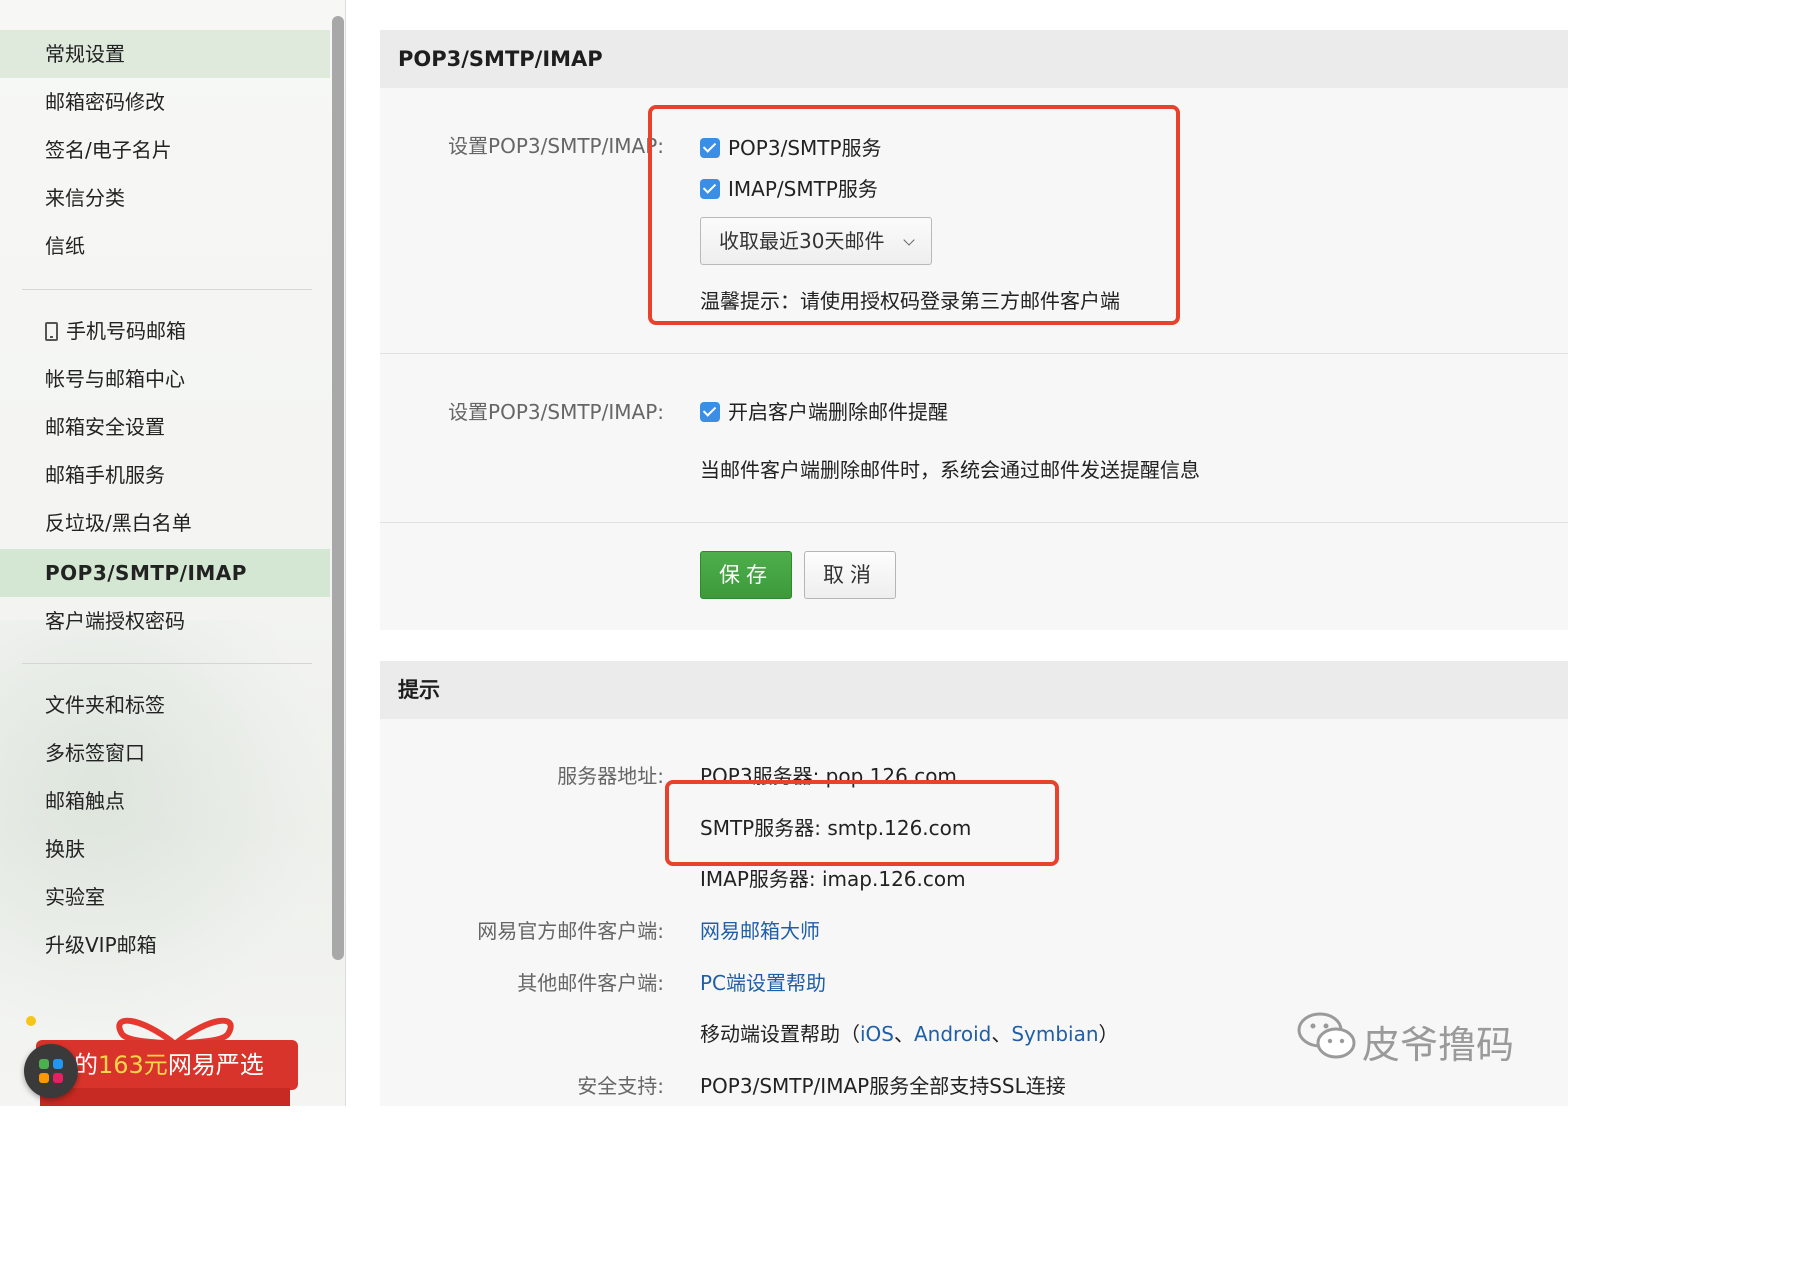 This screenshot has width=1820, height=1284. What do you see at coordinates (974, 690) in the screenshot?
I see `panel-title: 提示` at bounding box center [974, 690].